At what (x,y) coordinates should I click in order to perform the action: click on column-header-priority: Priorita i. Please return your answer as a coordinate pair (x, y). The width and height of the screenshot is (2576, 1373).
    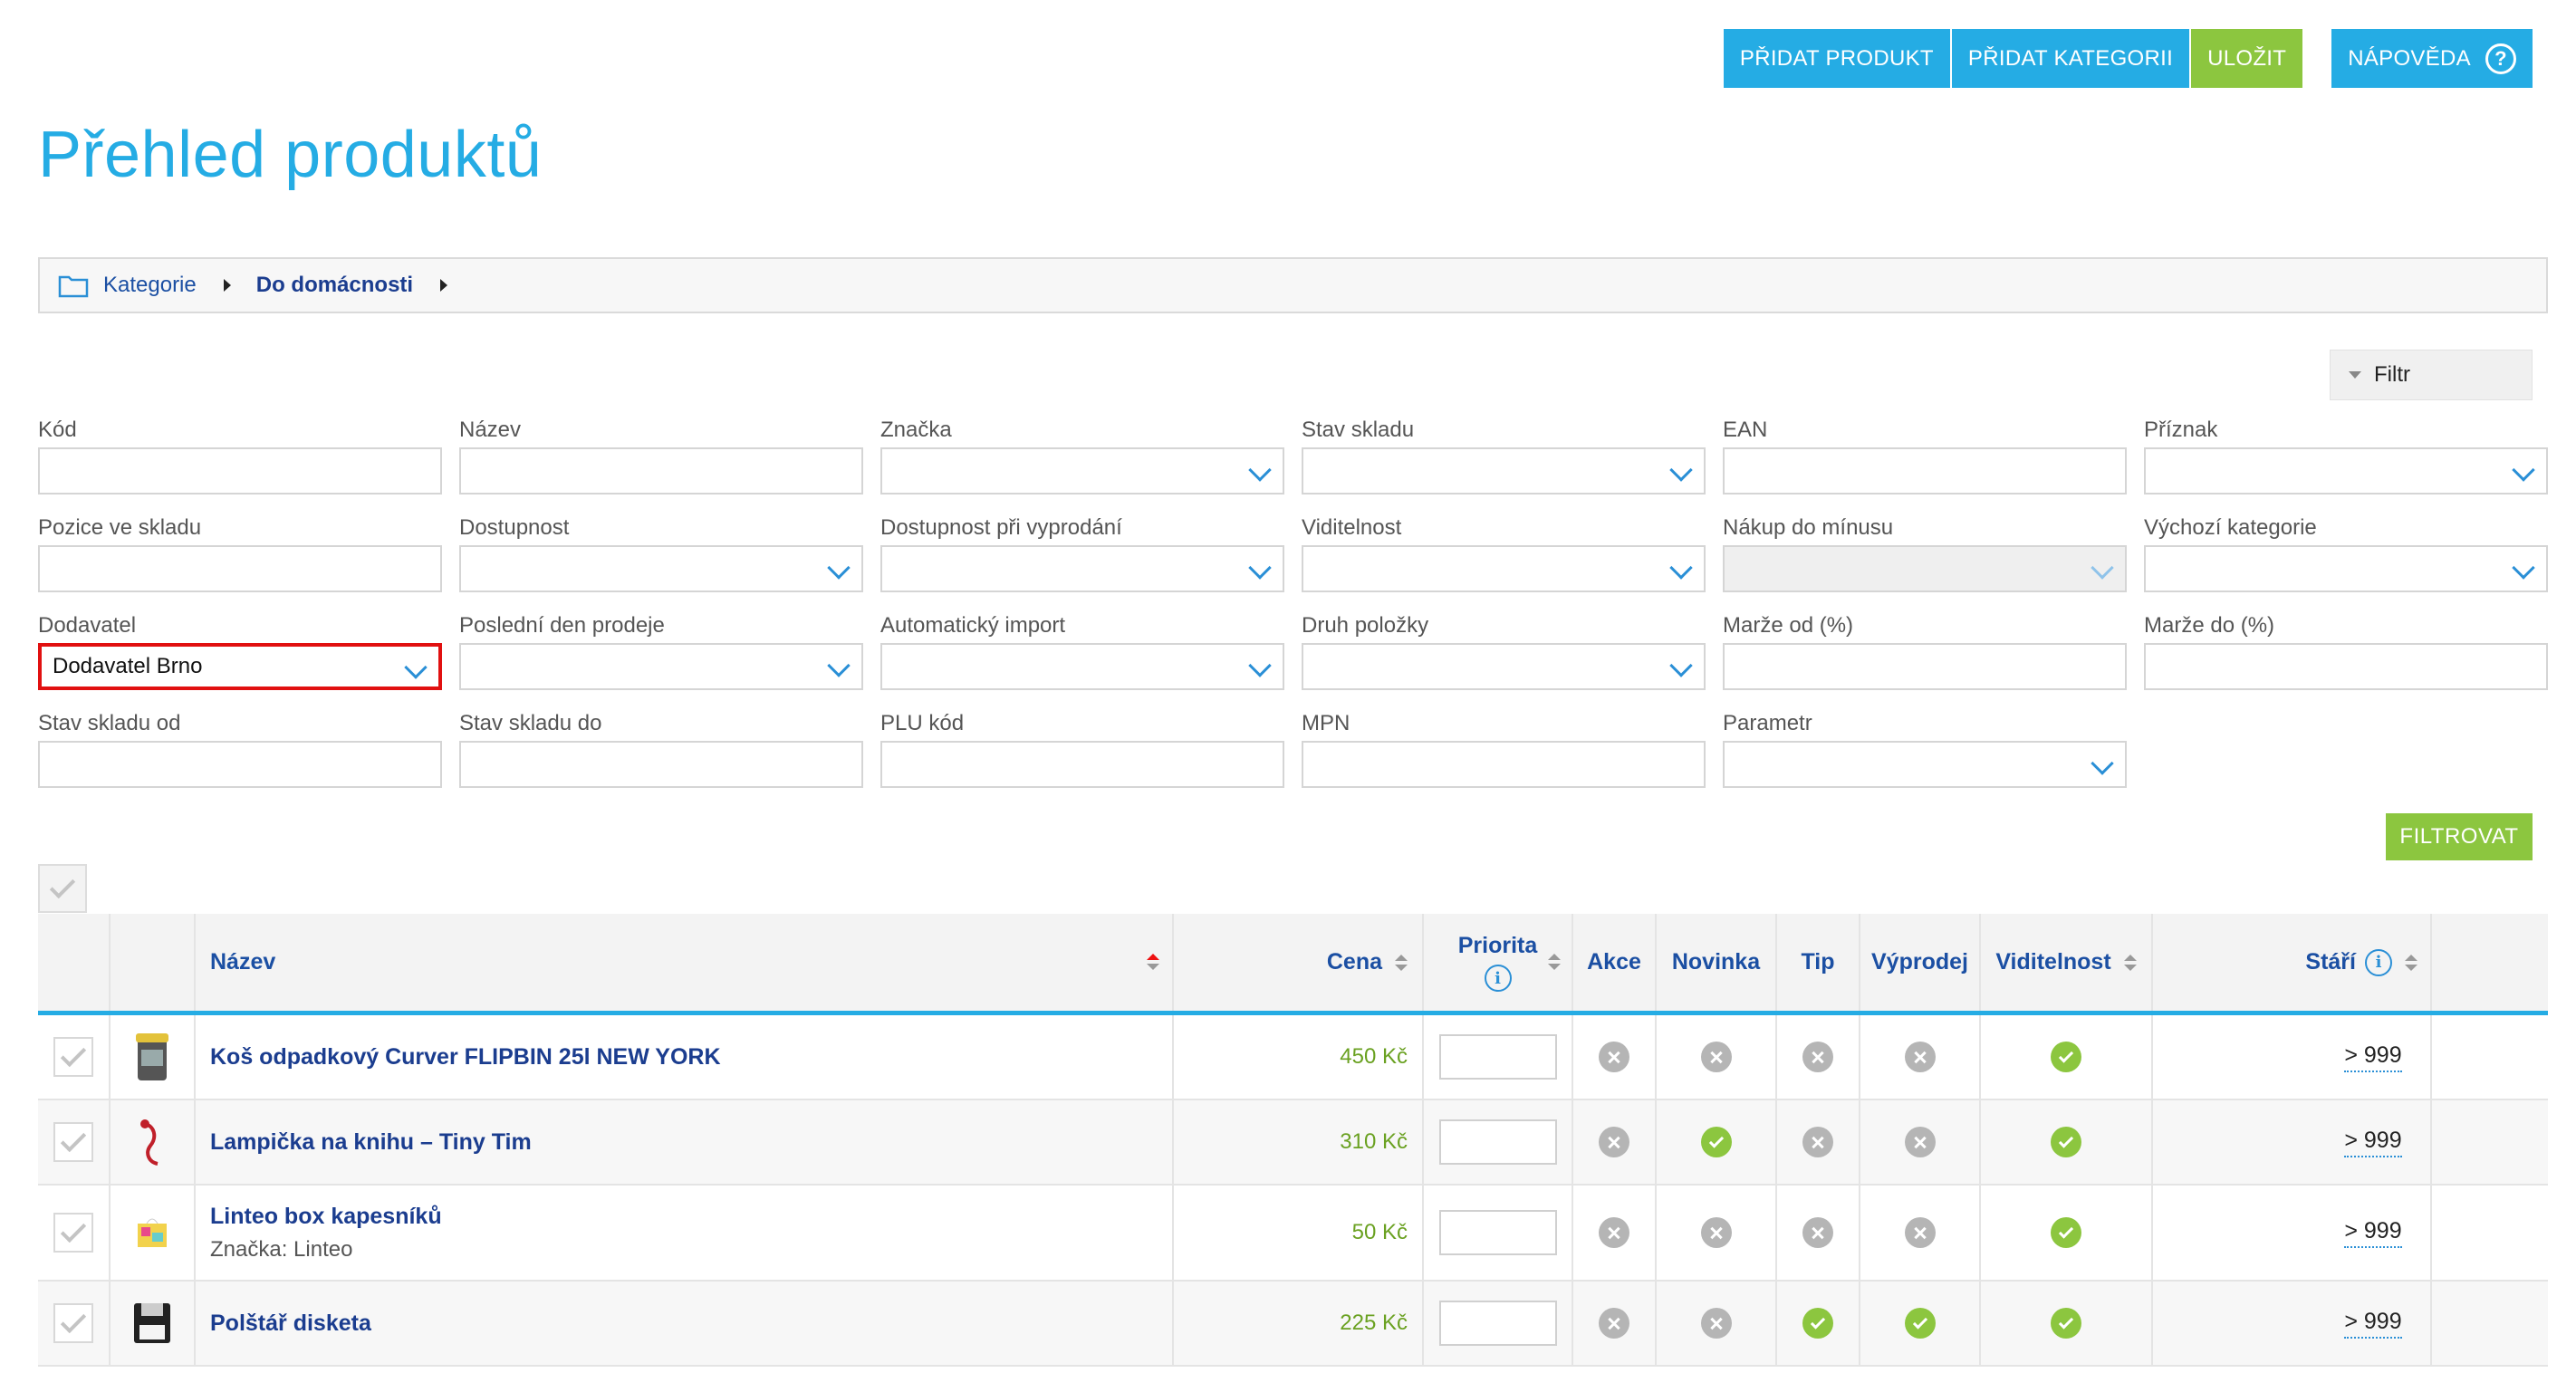
    Looking at the image, I should click on (1498, 962).